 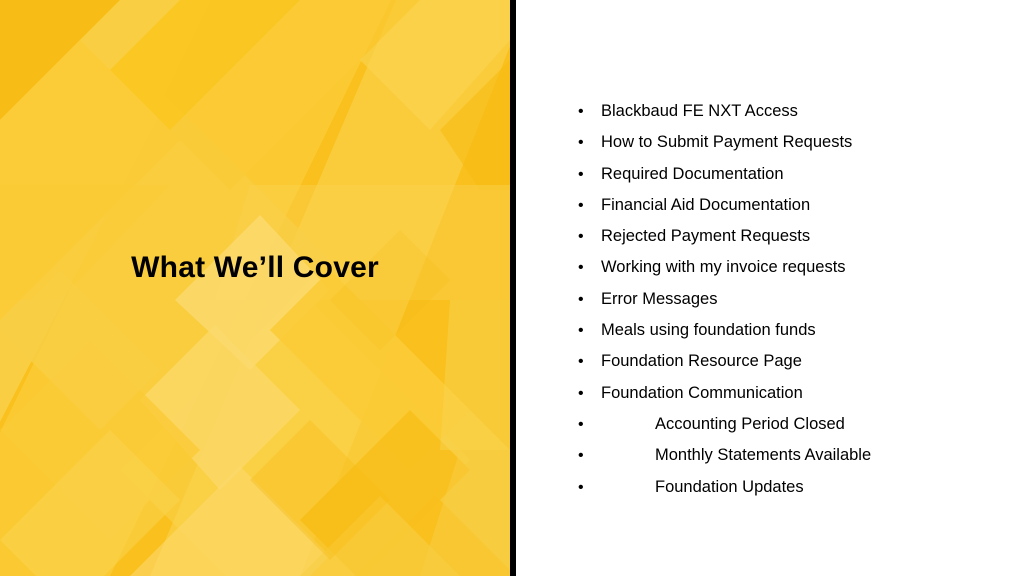 I want to click on list-item-label: Meals using foundation funds, so click(x=708, y=330).